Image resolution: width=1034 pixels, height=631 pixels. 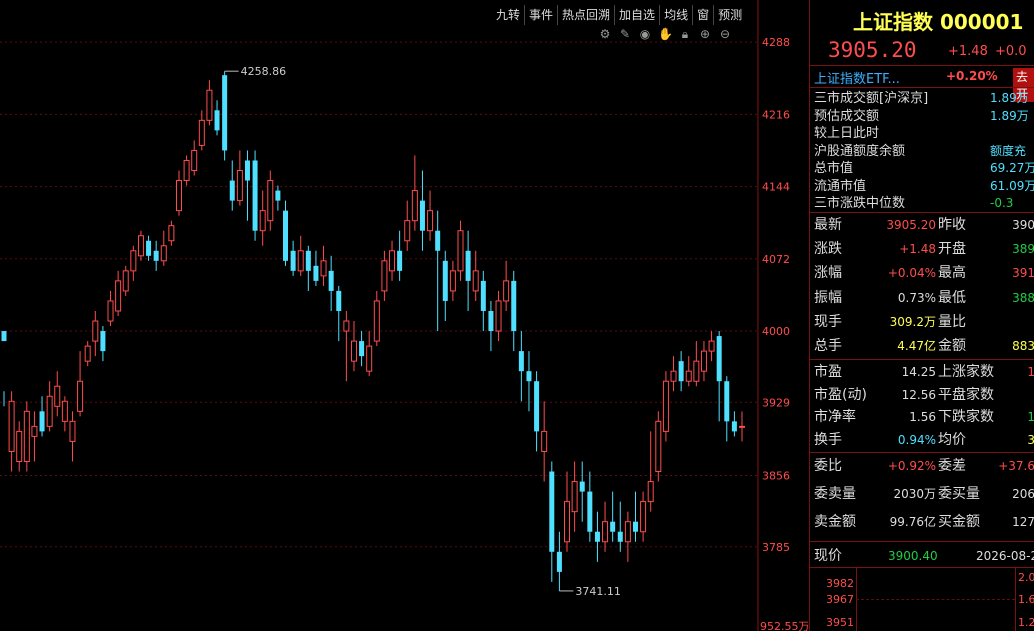 What do you see at coordinates (540, 15) in the screenshot?
I see `toolbar-event-button: 事件` at bounding box center [540, 15].